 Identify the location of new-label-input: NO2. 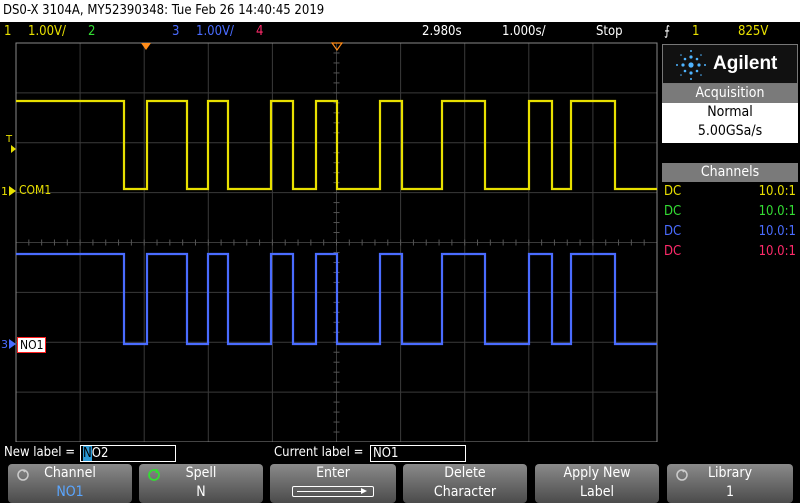
(128, 453).